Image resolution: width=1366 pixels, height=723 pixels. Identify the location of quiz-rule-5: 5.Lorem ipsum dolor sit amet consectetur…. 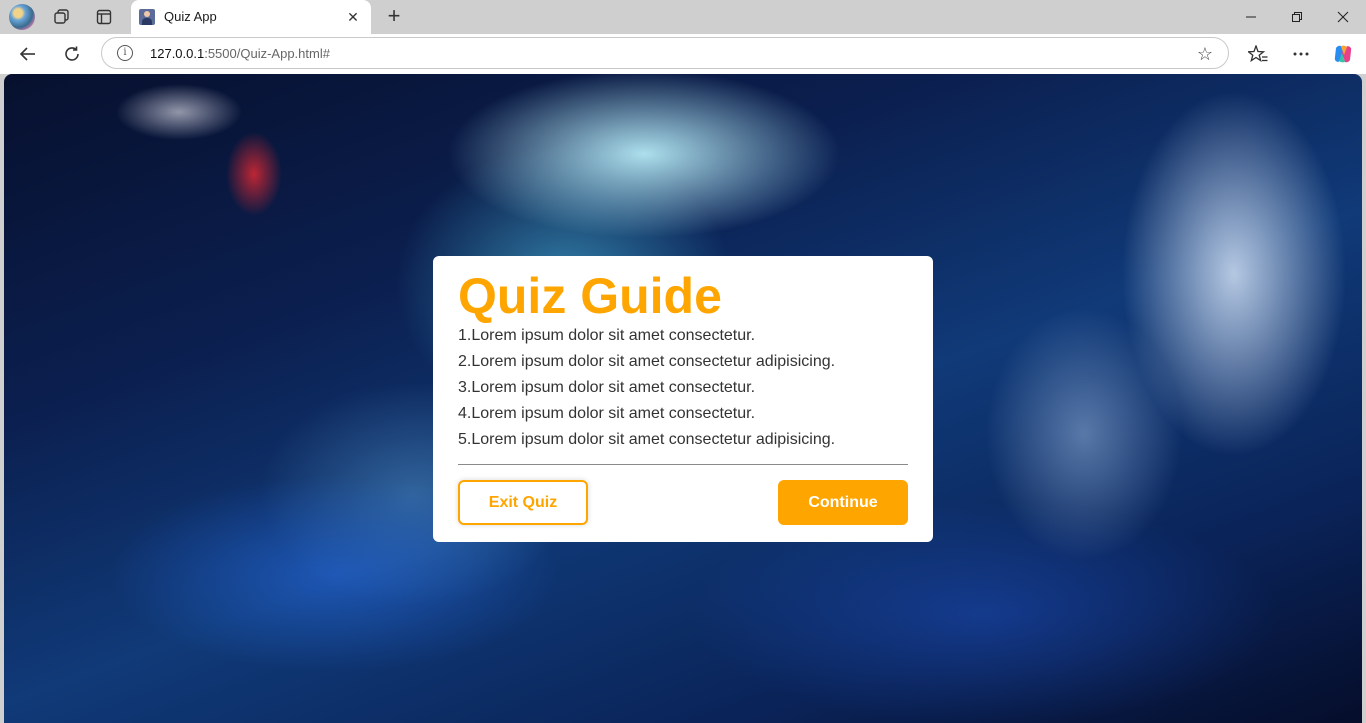
(647, 439).